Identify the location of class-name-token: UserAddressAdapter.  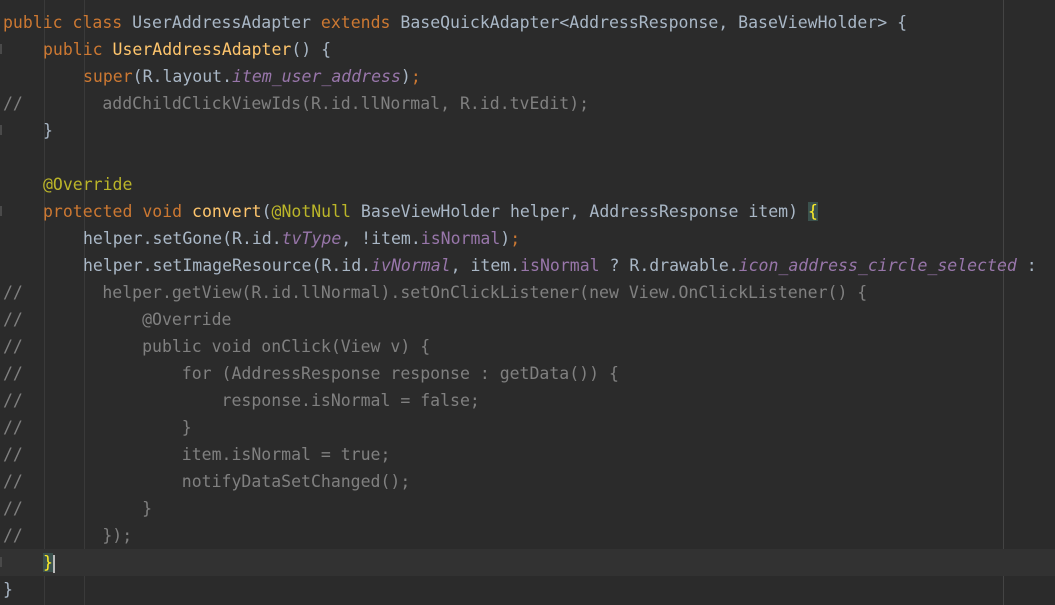
(221, 22).